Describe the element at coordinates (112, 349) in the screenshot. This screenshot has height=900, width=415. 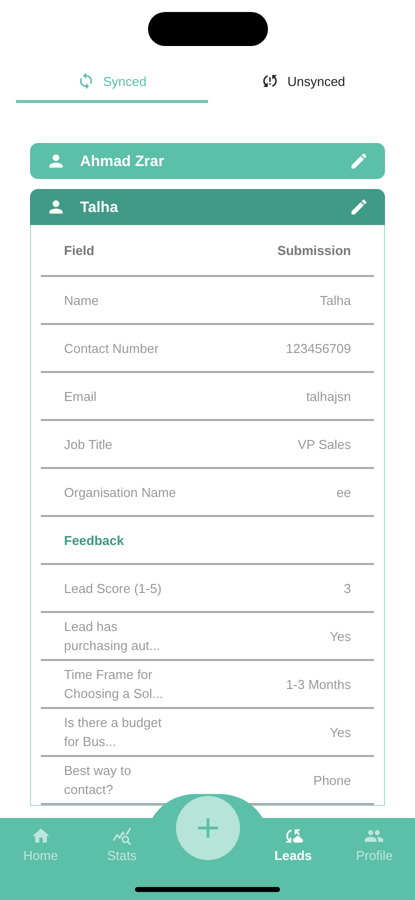
I see `field-label: Contact Number` at that location.